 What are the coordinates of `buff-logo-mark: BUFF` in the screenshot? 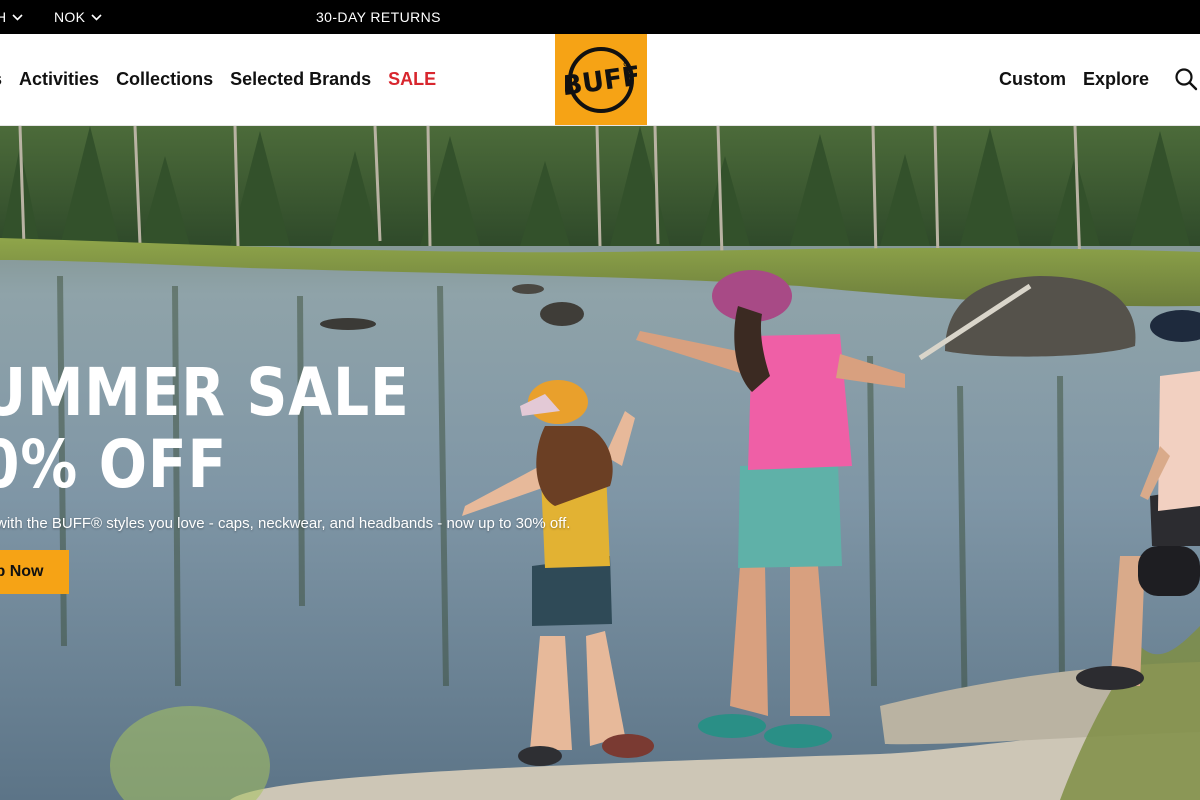 It's located at (601, 79).